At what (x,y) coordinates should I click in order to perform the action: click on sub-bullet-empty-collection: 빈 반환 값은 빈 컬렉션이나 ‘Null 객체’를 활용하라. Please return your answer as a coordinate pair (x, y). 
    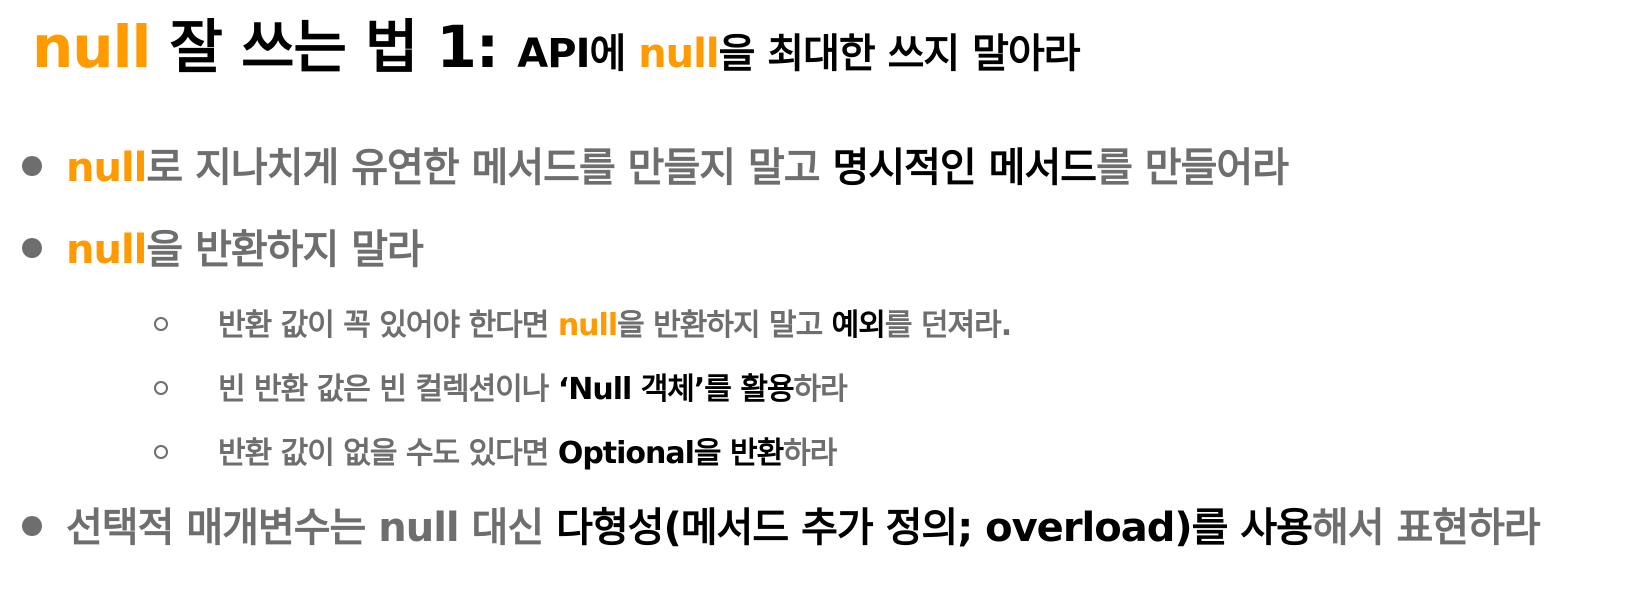
    Looking at the image, I should click on (501, 389).